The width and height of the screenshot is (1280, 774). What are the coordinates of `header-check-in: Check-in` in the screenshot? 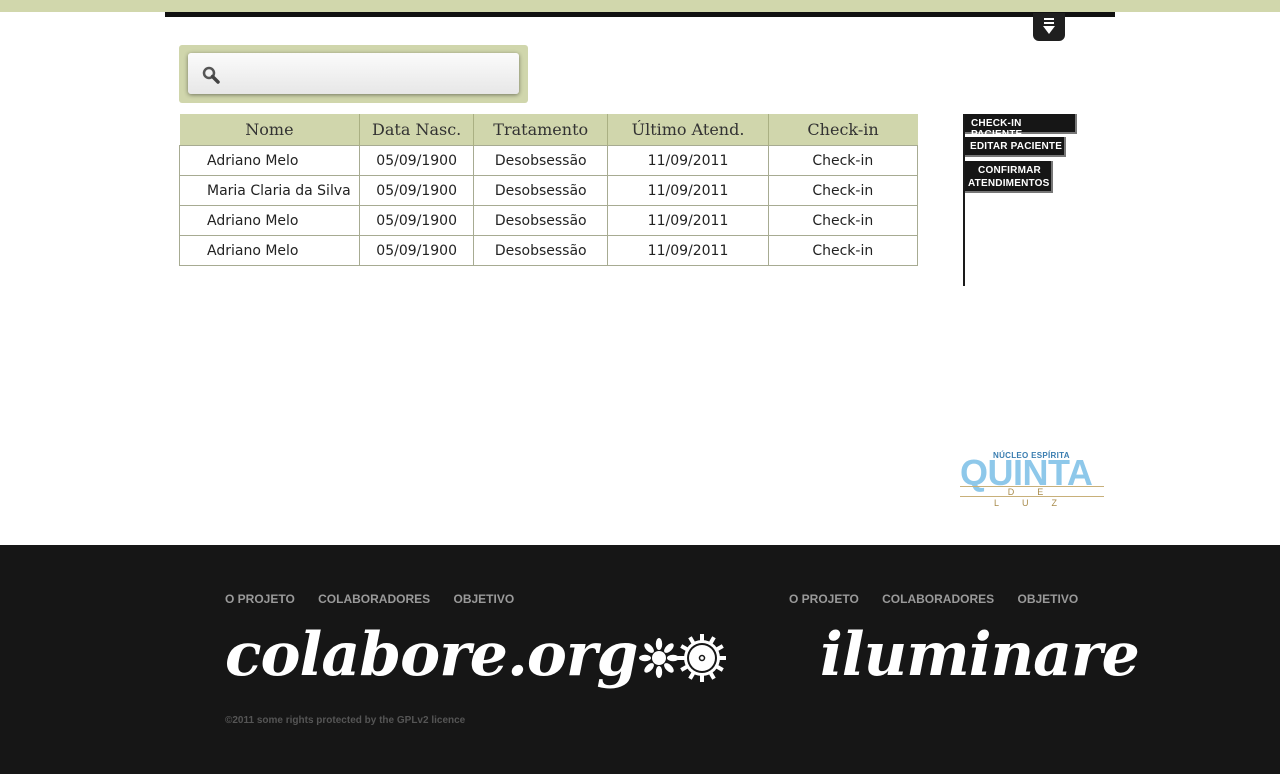 It's located at (843, 130).